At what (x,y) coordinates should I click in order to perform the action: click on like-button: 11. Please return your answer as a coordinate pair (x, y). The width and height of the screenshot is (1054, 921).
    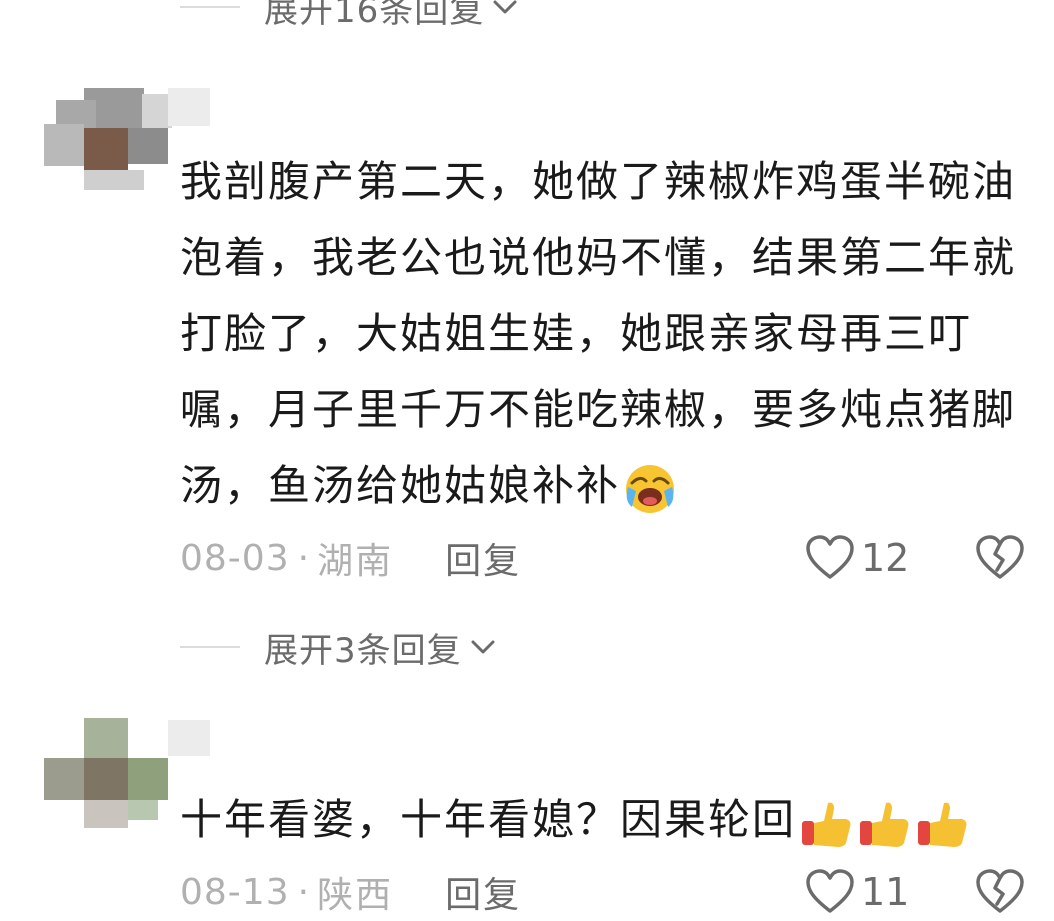
    Looking at the image, I should click on (857, 892).